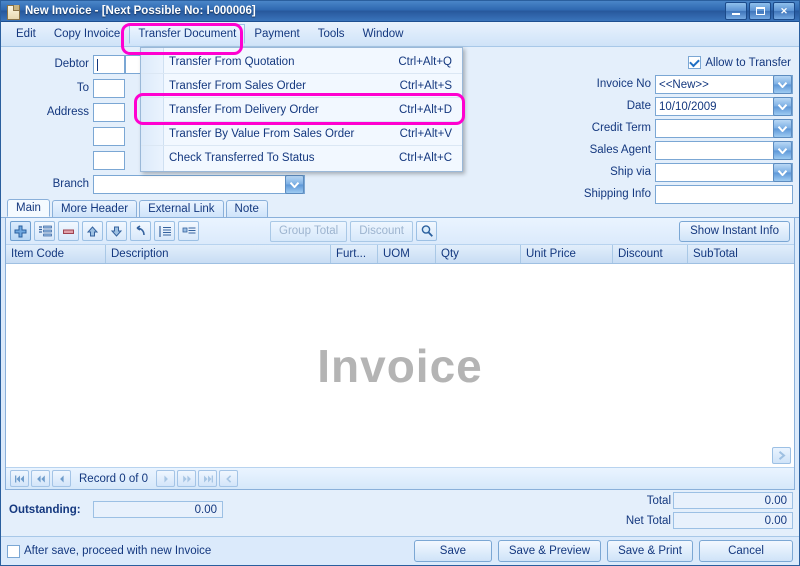  What do you see at coordinates (140, 231) in the screenshot?
I see `undo-icon` at bounding box center [140, 231].